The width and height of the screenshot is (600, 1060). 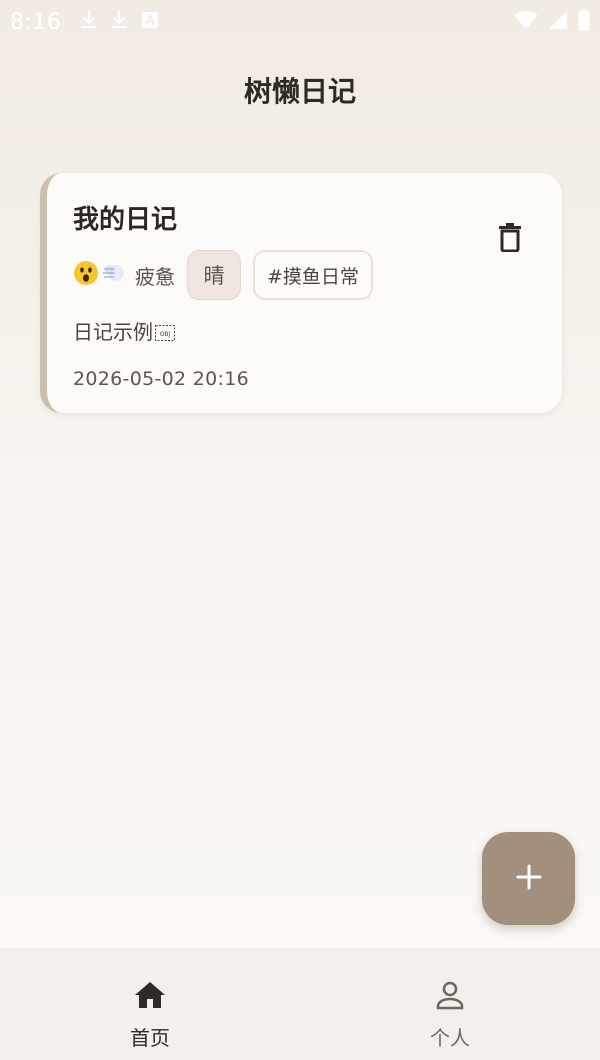 What do you see at coordinates (302, 331) in the screenshot?
I see `diary-body: 日记示例 OBJ` at bounding box center [302, 331].